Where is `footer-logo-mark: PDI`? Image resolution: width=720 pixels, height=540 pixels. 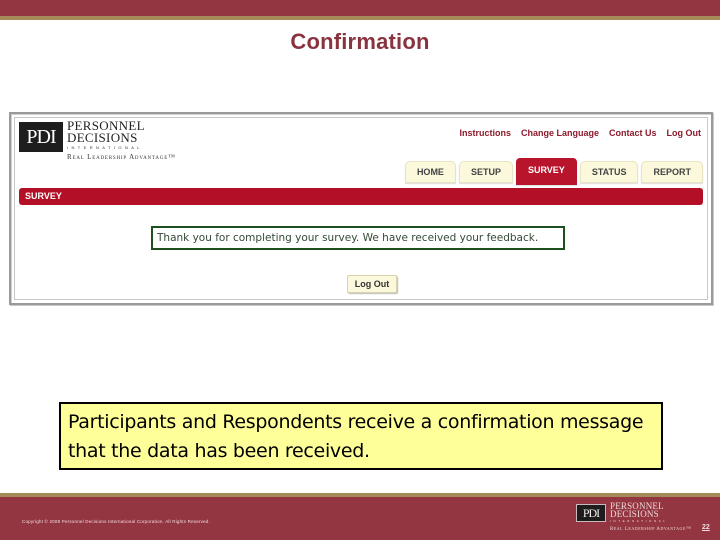
footer-logo-mark: PDI is located at coordinates (591, 513).